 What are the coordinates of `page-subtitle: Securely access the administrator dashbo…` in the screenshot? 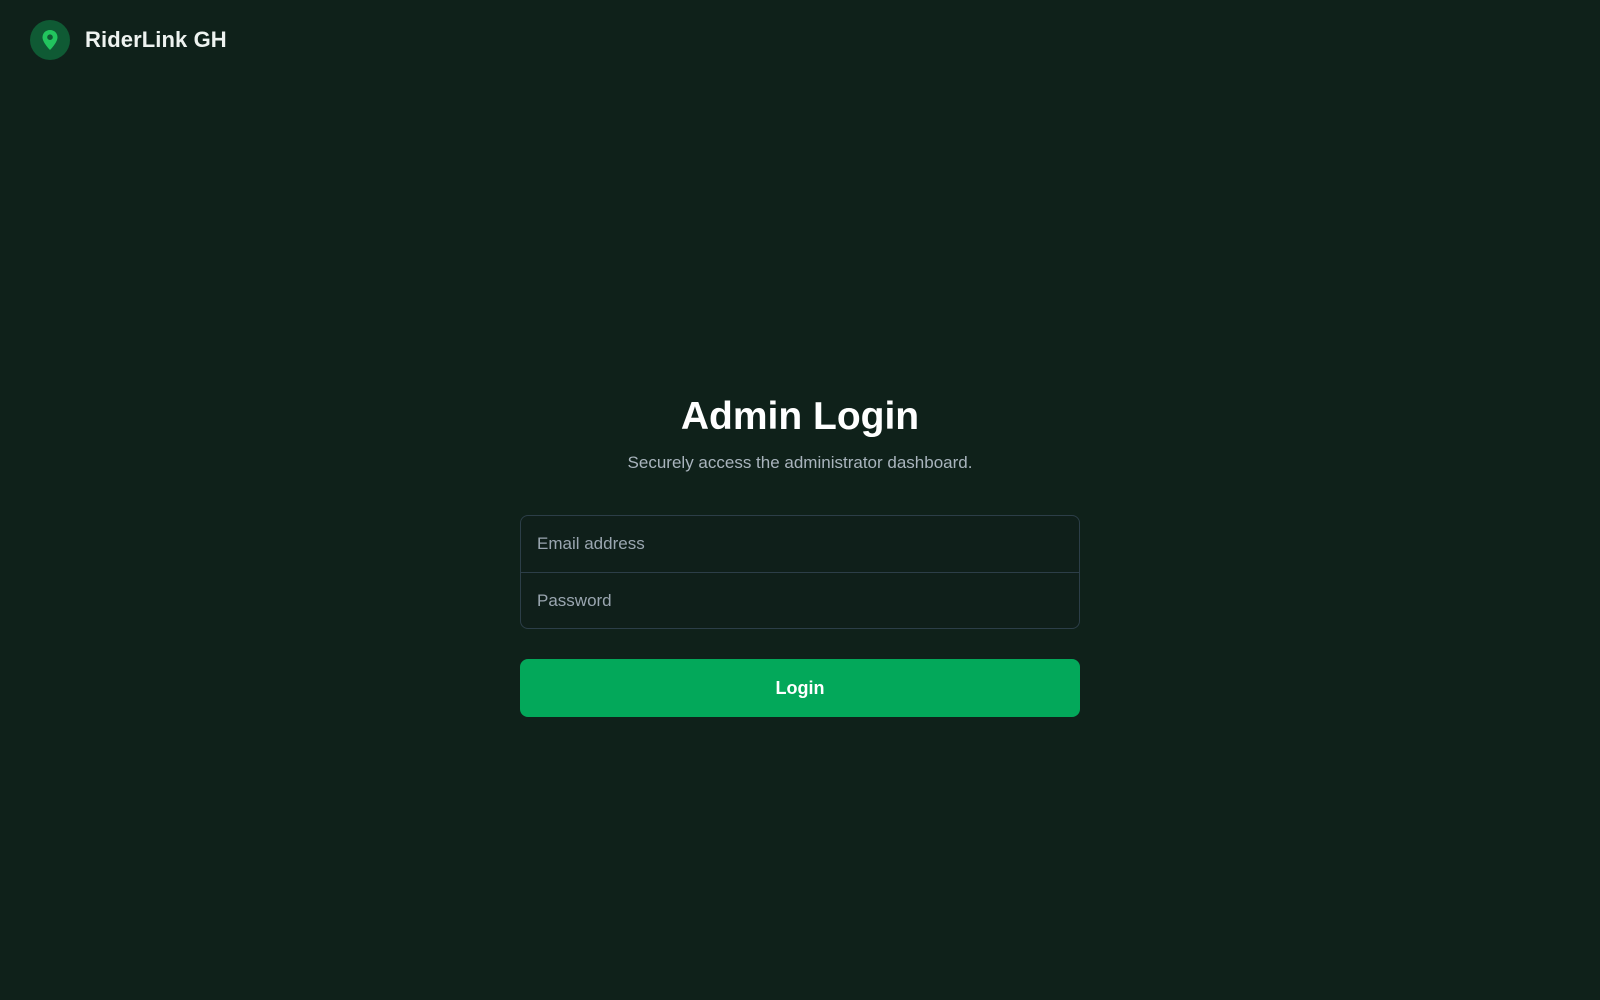 It's located at (800, 462).